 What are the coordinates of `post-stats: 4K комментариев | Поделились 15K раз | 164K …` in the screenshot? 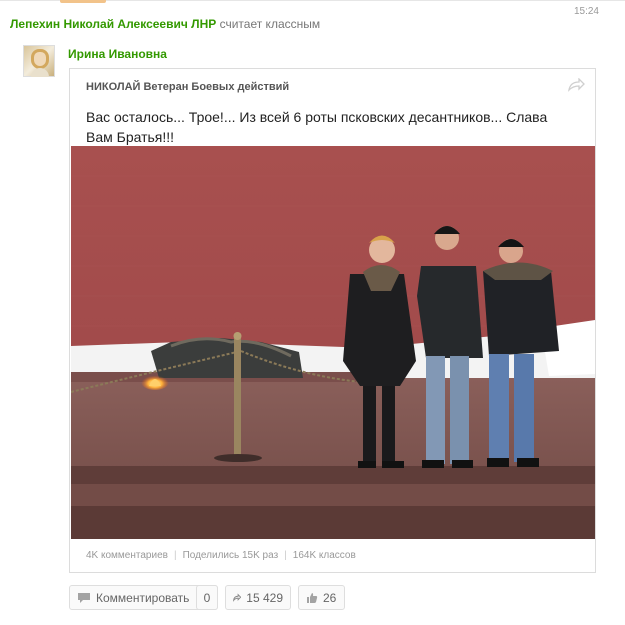 It's located at (221, 555).